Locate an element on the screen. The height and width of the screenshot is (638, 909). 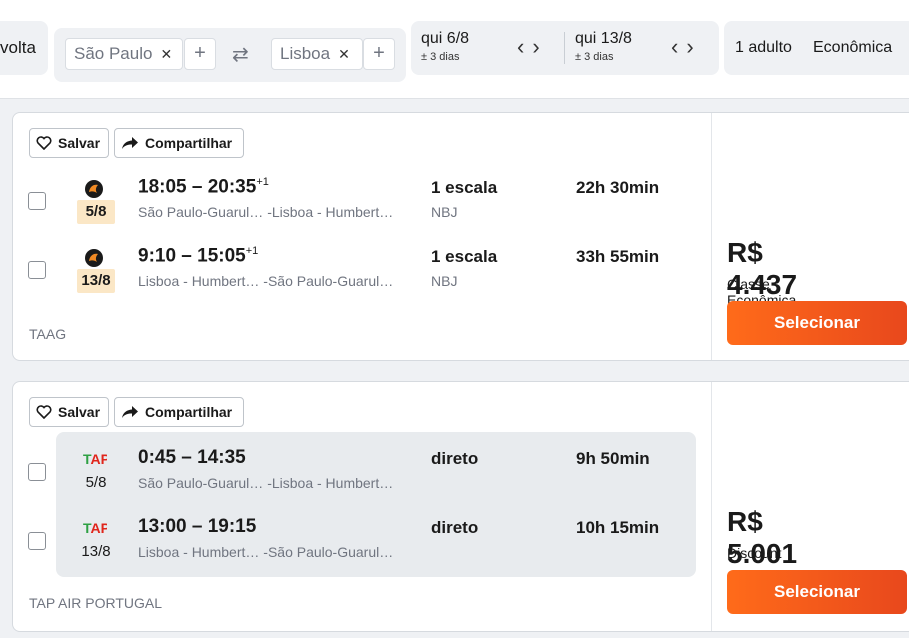
date-divider is located at coordinates (564, 48).